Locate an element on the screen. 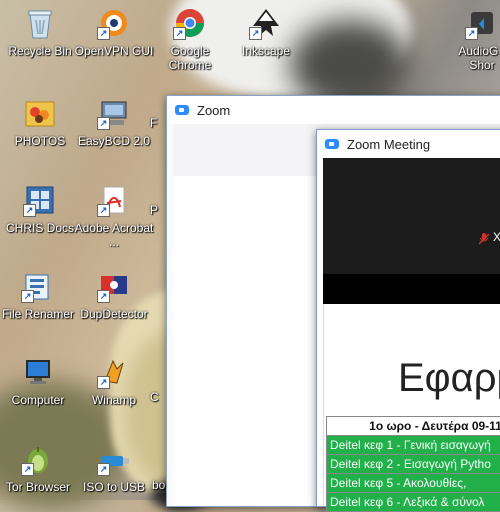 The width and height of the screenshot is (500, 512). table-cell: Deitel κεφ 5 - Ακολουθίες, is located at coordinates (413, 483).